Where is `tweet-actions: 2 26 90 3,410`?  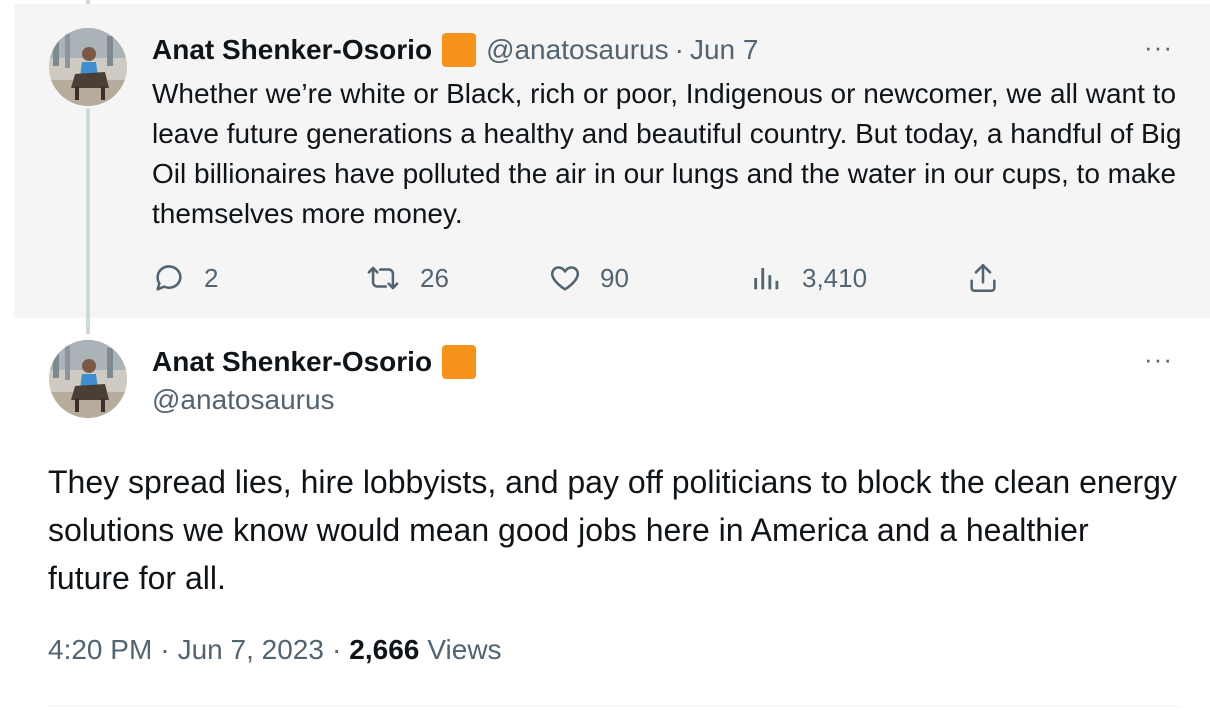
tweet-actions: 2 26 90 3,410 is located at coordinates (592, 278).